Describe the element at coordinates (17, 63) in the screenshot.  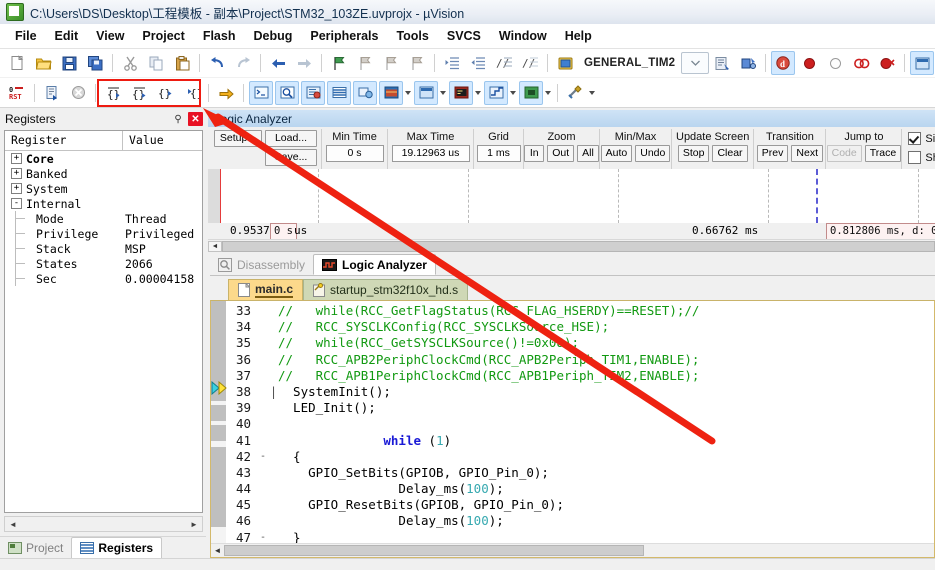
I see `new-file-icon` at that location.